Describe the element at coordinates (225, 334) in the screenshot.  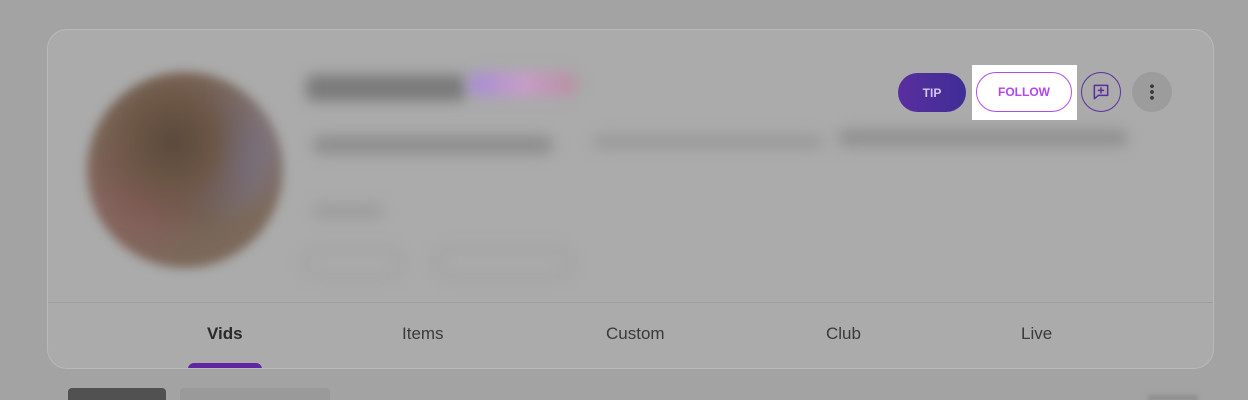
I see `tab-vids: Vids` at that location.